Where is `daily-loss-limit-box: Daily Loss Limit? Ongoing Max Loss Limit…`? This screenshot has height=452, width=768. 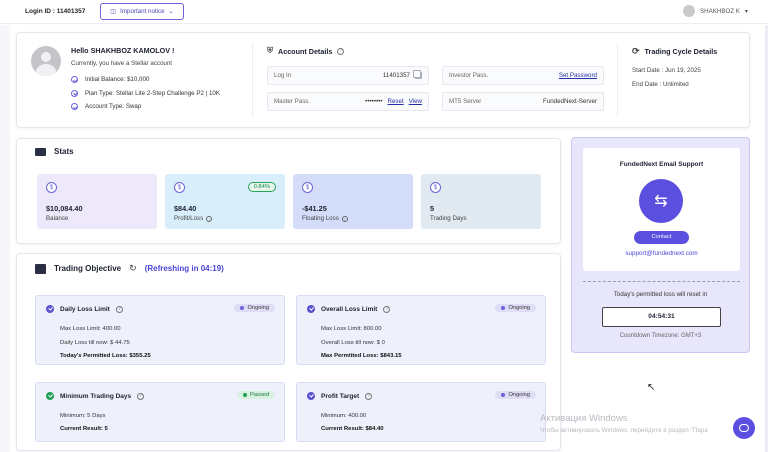
daily-loss-limit-box: Daily Loss Limit? Ongoing Max Loss Limit… is located at coordinates (160, 330).